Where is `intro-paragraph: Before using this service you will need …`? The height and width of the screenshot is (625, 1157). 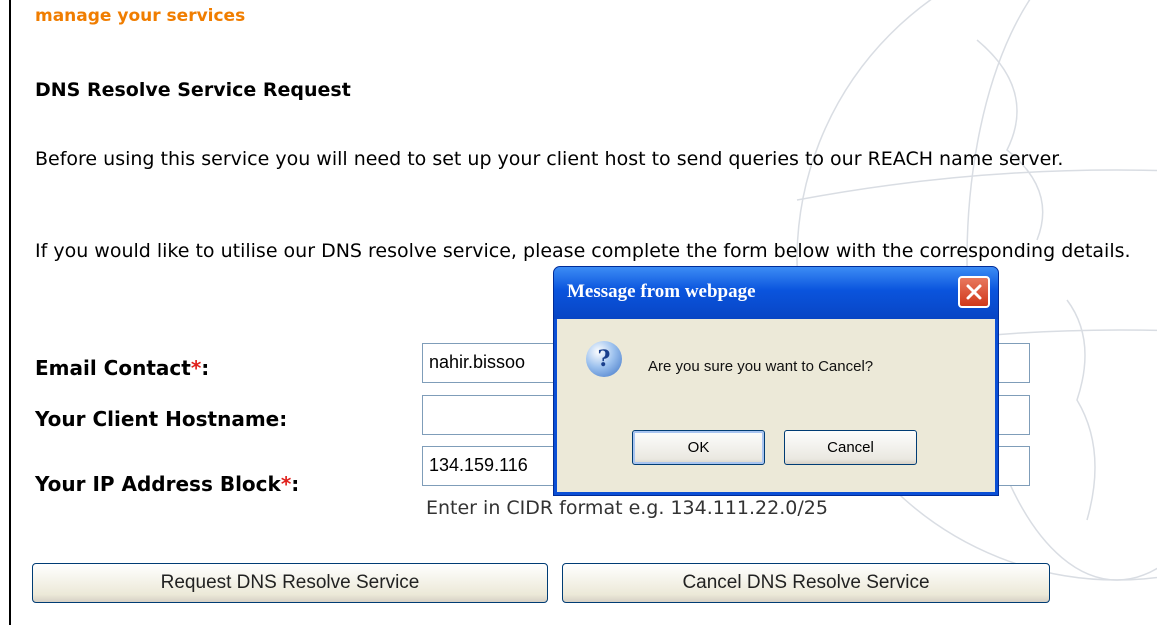 intro-paragraph: Before using this service you will need … is located at coordinates (549, 159).